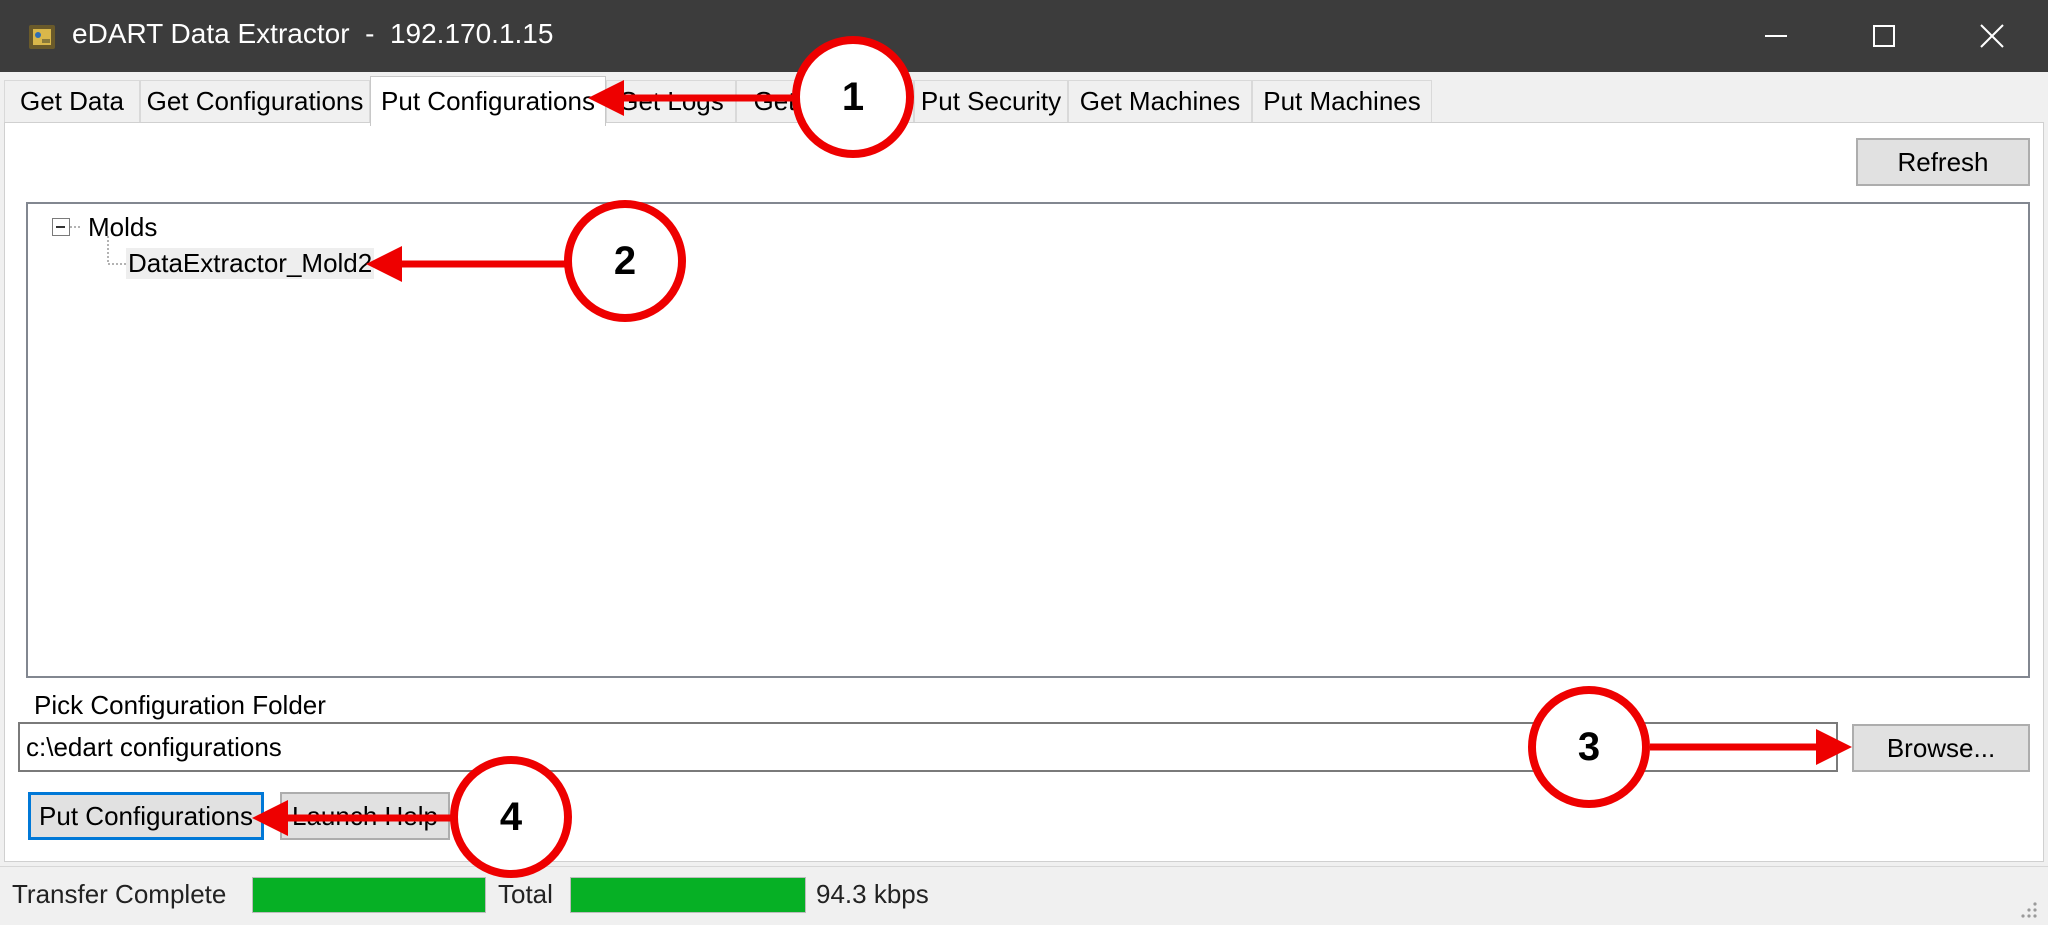  Describe the element at coordinates (853, 97) in the screenshot. I see `callout-1: 1` at that location.